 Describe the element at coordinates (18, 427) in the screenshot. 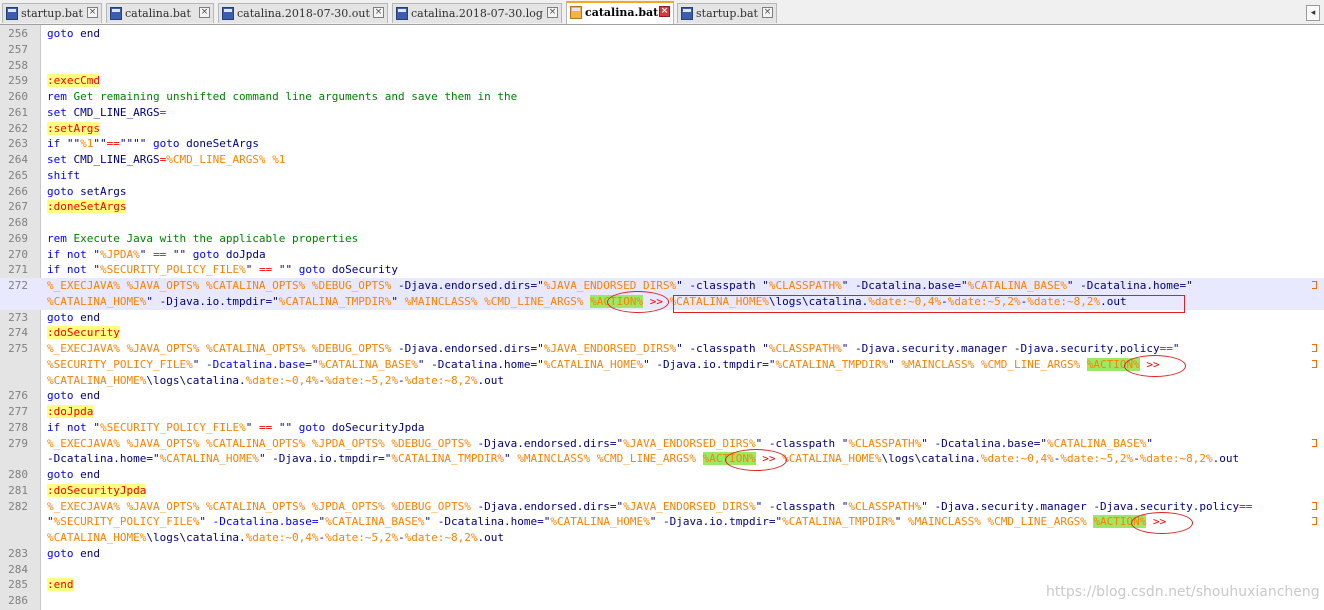

I see `line-number: 278` at that location.